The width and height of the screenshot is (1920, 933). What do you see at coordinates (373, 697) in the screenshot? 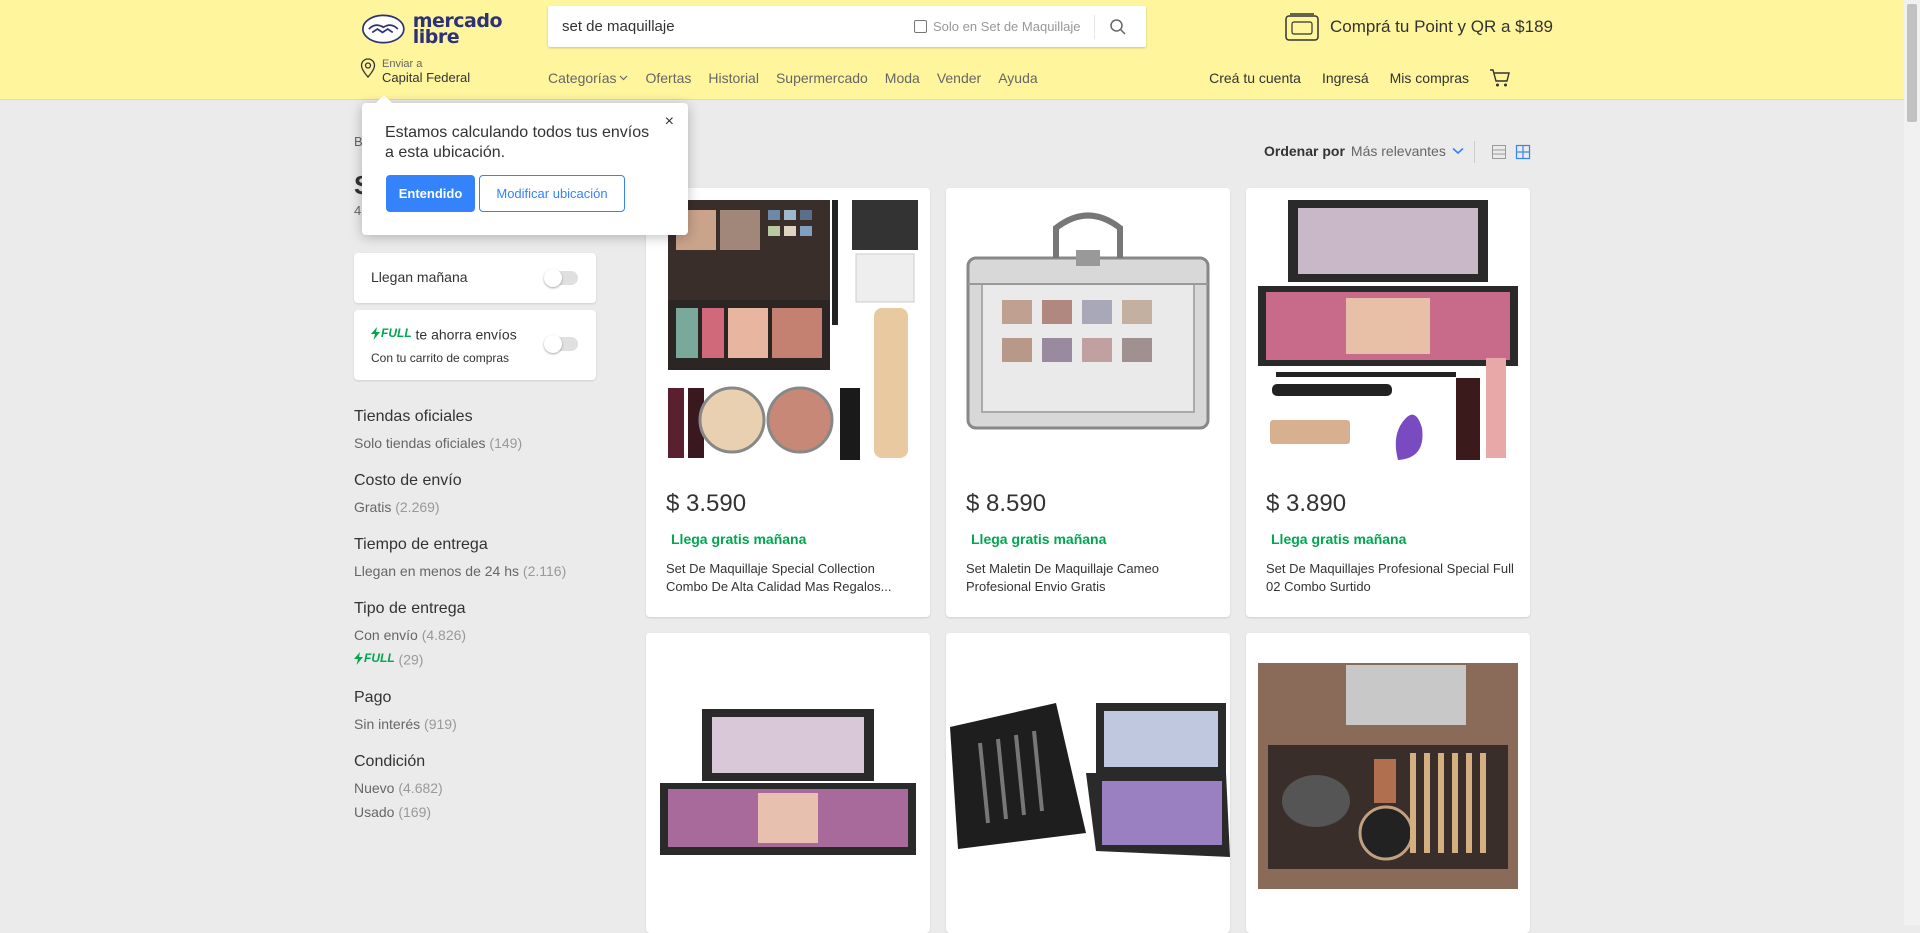
I see `filter-title: Pago` at bounding box center [373, 697].